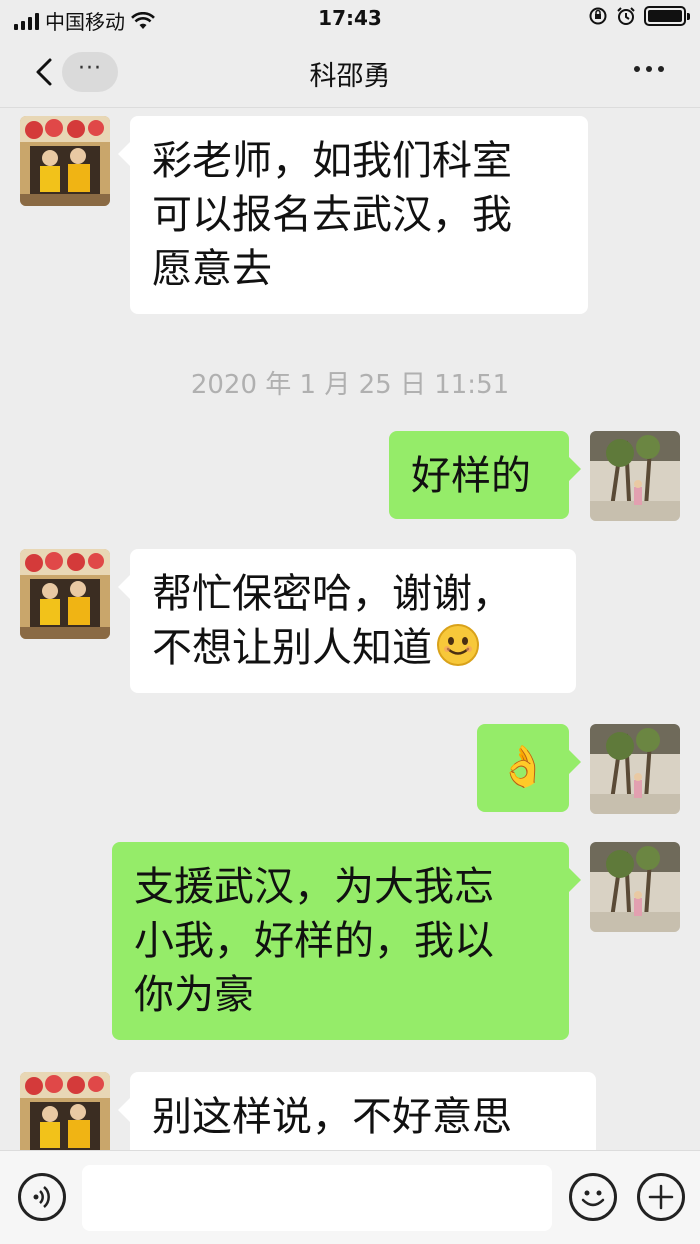 The width and height of the screenshot is (700, 1244). What do you see at coordinates (639, 16) in the screenshot?
I see `status-right` at bounding box center [639, 16].